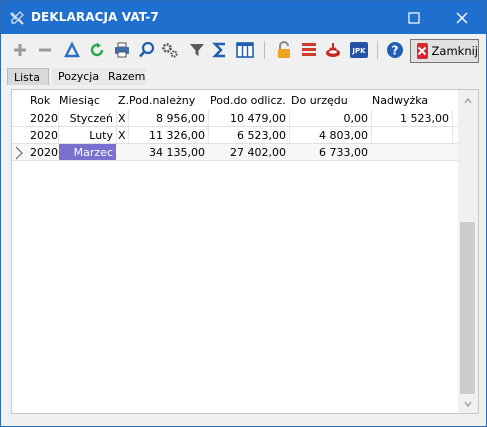 The image size is (487, 427). What do you see at coordinates (319, 100) in the screenshot?
I see `column-header: Do urzędu` at bounding box center [319, 100].